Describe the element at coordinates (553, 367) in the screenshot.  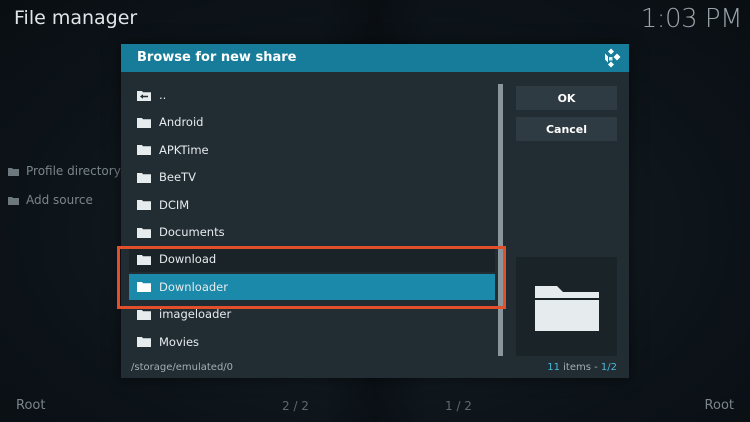
I see `item-count-number: 11` at that location.